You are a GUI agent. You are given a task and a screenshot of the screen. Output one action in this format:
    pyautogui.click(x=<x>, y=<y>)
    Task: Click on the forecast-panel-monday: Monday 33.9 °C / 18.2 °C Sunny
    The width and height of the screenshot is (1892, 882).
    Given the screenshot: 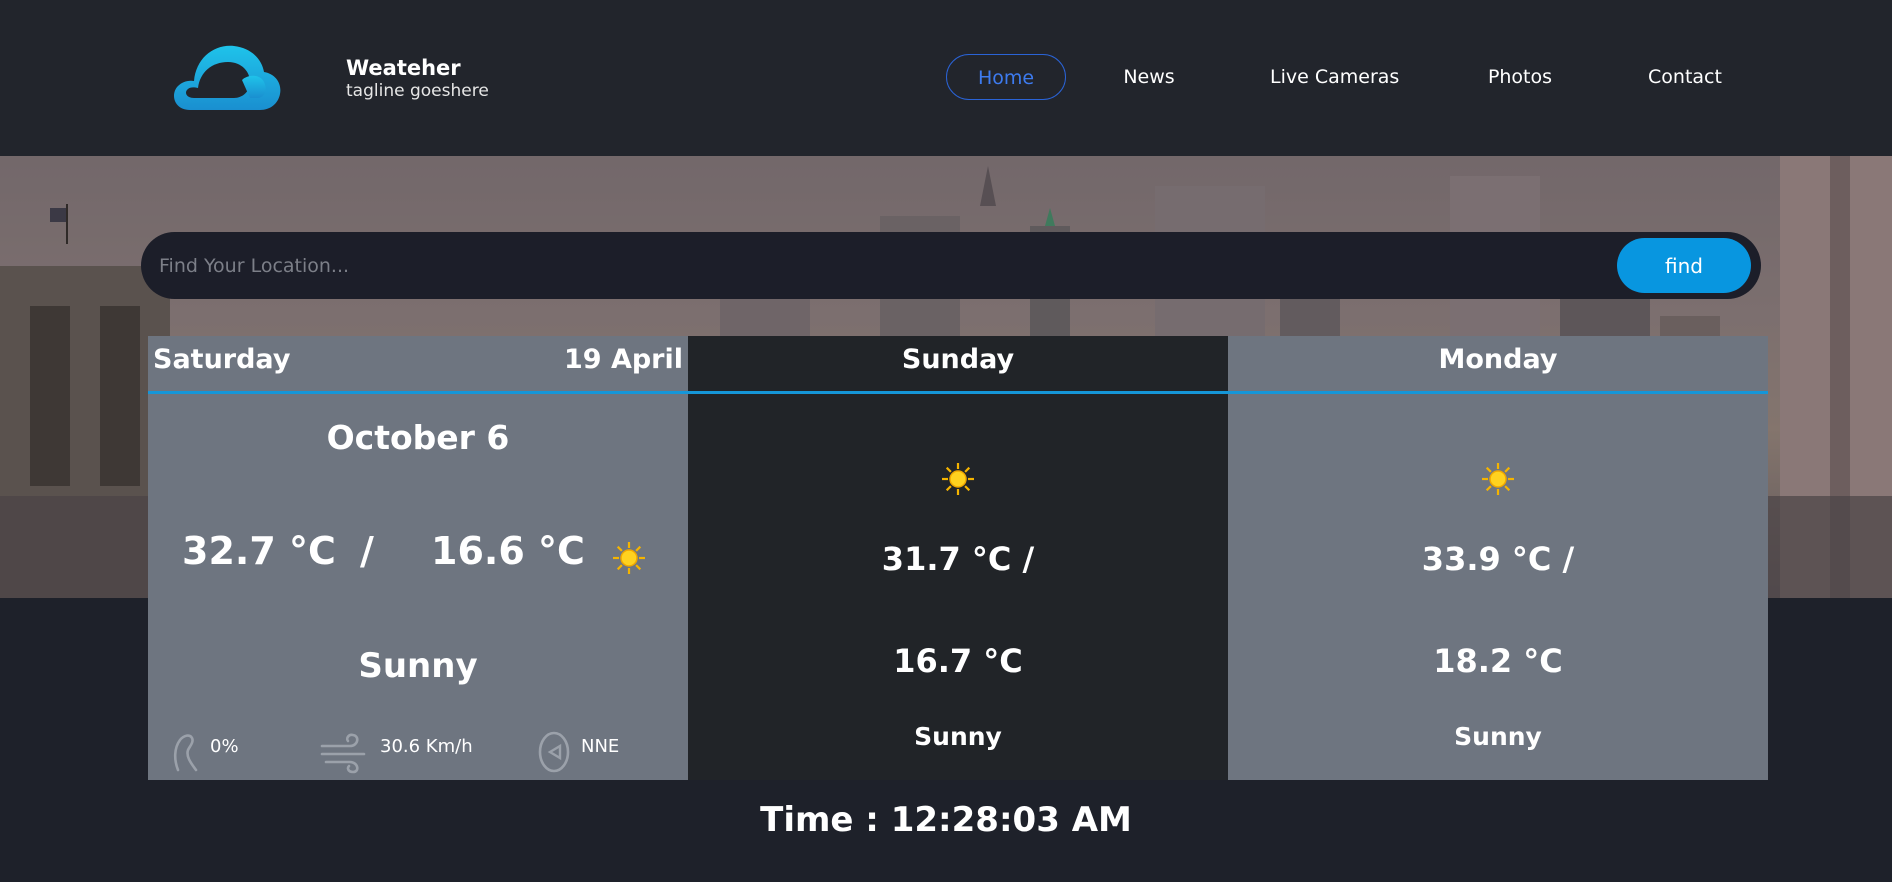 What is the action you would take?
    pyautogui.click(x=1498, y=558)
    